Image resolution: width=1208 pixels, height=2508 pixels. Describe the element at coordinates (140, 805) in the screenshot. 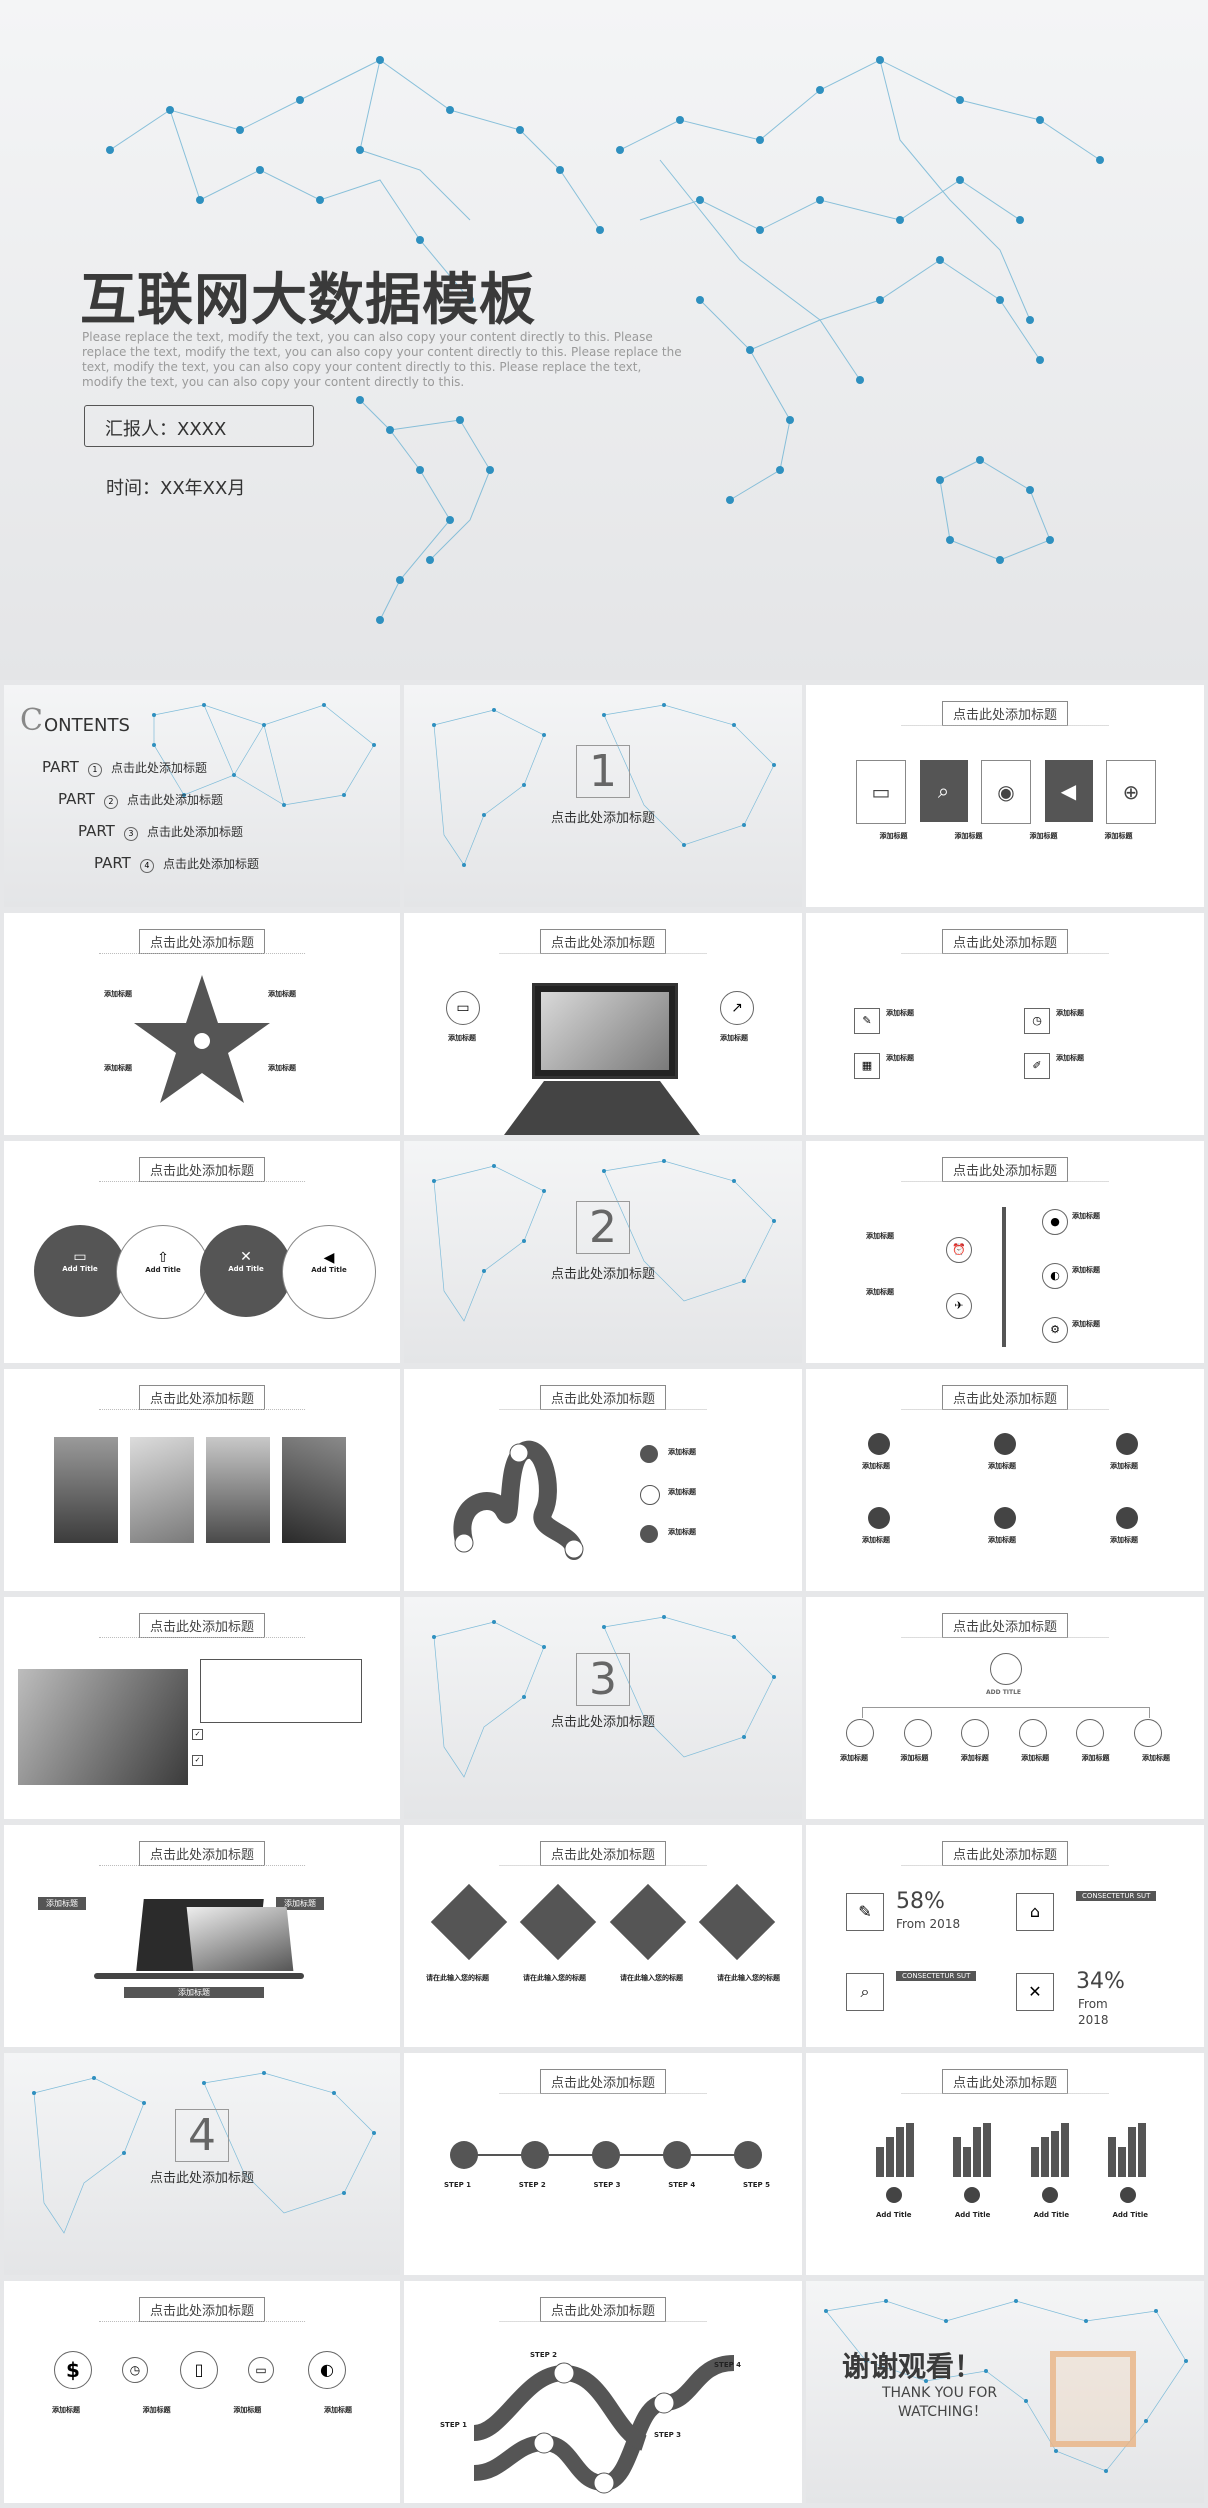

I see `contents-item: PART 2 点击此处添加标题` at that location.